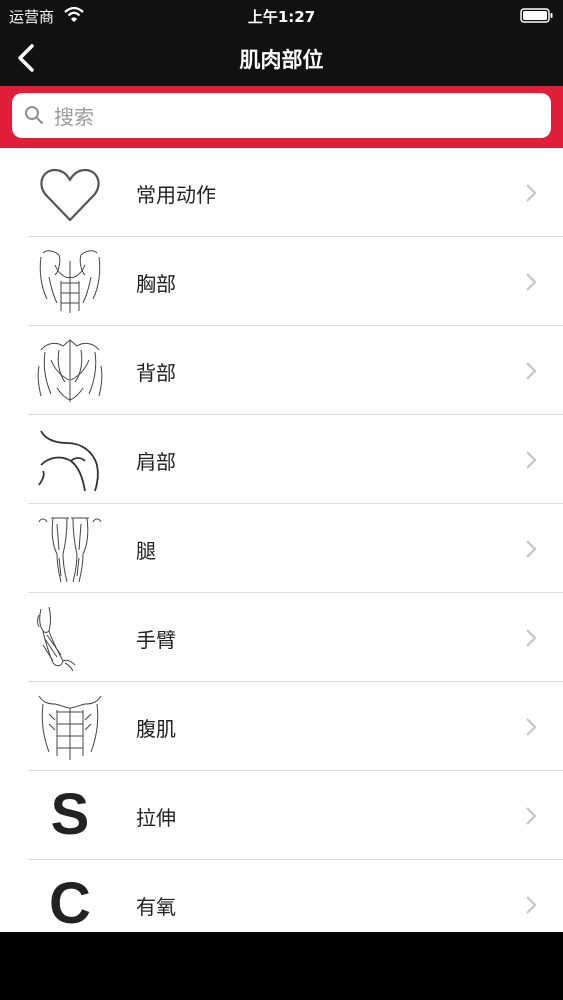 Image resolution: width=563 pixels, height=1000 pixels. Describe the element at coordinates (156, 907) in the screenshot. I see `list-item-label: 有氧` at that location.